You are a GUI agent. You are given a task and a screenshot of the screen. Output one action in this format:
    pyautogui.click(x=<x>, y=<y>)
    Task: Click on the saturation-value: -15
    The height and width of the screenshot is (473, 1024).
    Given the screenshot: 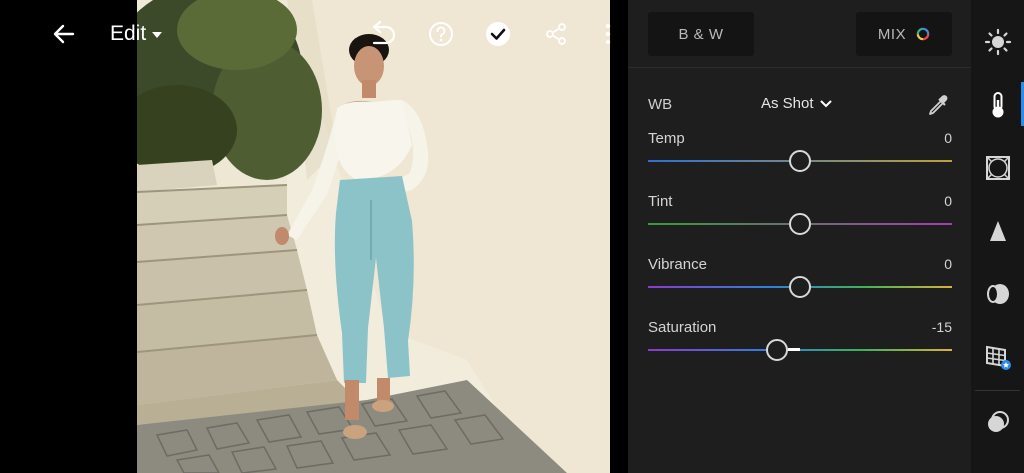 What is the action you would take?
    pyautogui.click(x=941, y=327)
    